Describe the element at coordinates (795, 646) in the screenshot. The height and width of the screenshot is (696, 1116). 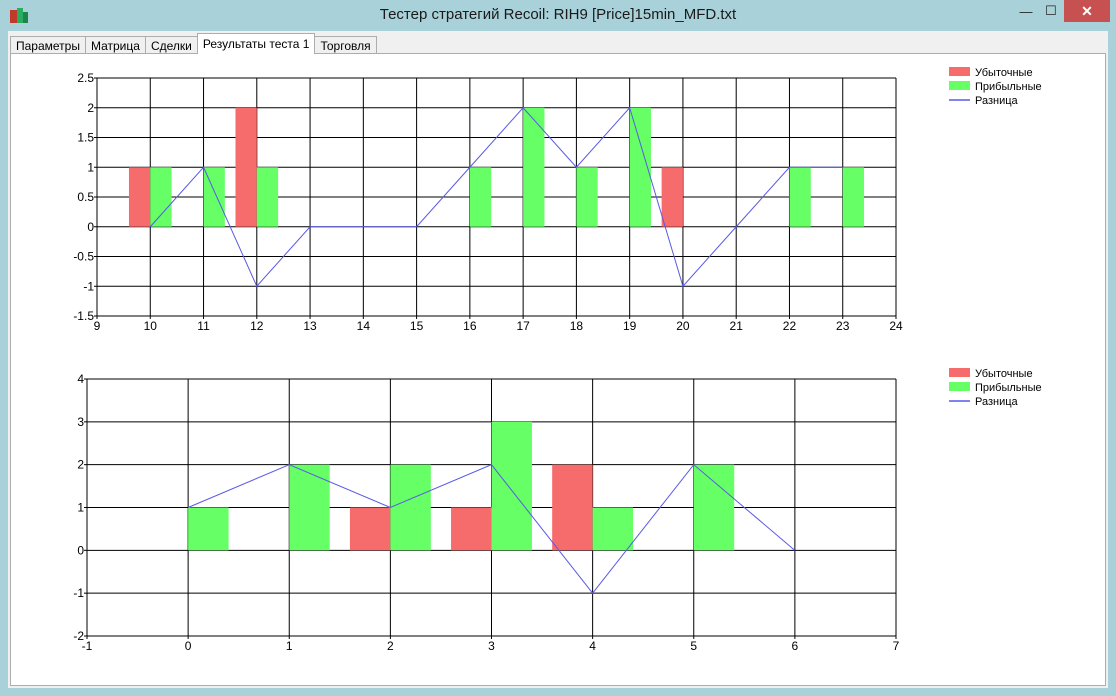
I see `x-tick-label: 6` at that location.